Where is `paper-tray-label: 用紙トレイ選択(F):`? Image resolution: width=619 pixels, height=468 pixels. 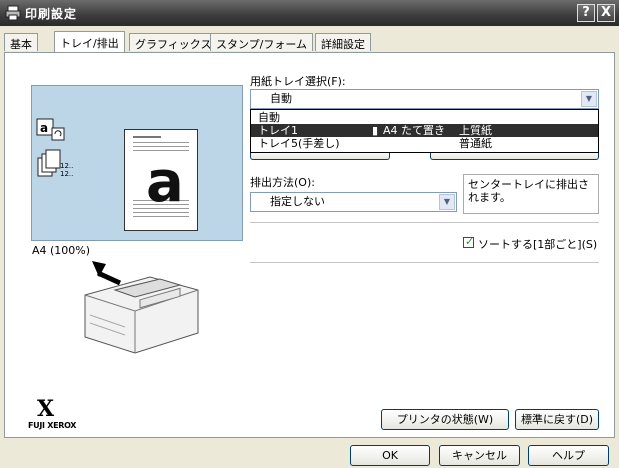
paper-tray-label: 用紙トレイ選択(F): is located at coordinates (298, 81).